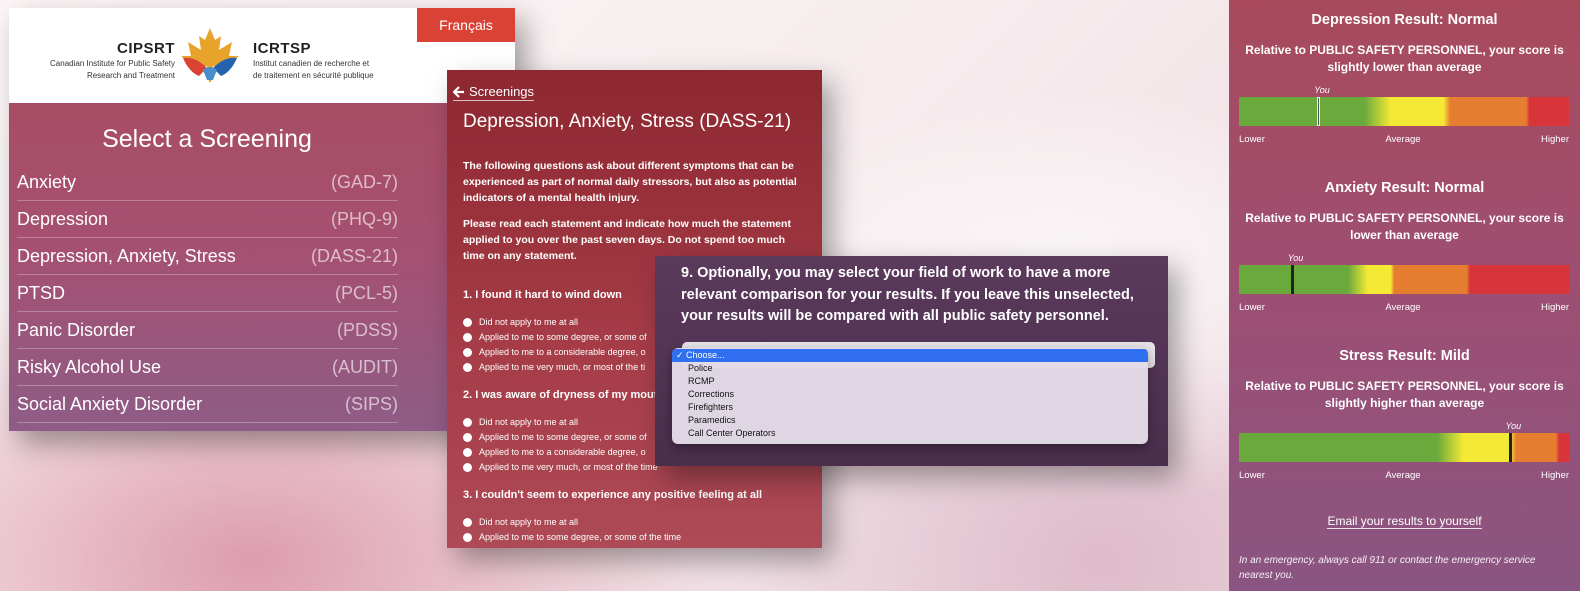 This screenshot has width=1580, height=591. Describe the element at coordinates (371, 403) in the screenshot. I see `screening-code: (SIPS)` at that location.